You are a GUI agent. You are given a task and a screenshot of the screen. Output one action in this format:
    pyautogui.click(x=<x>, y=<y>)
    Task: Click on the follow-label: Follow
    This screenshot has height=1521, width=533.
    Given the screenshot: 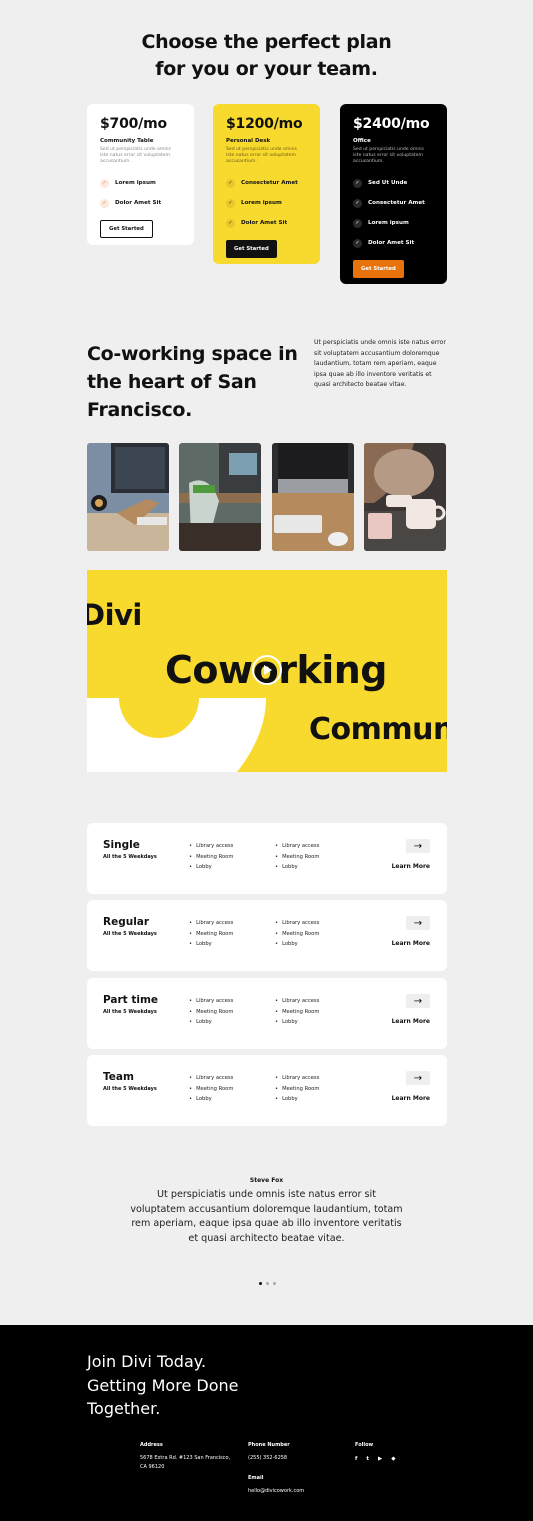 What is the action you would take?
    pyautogui.click(x=364, y=1445)
    